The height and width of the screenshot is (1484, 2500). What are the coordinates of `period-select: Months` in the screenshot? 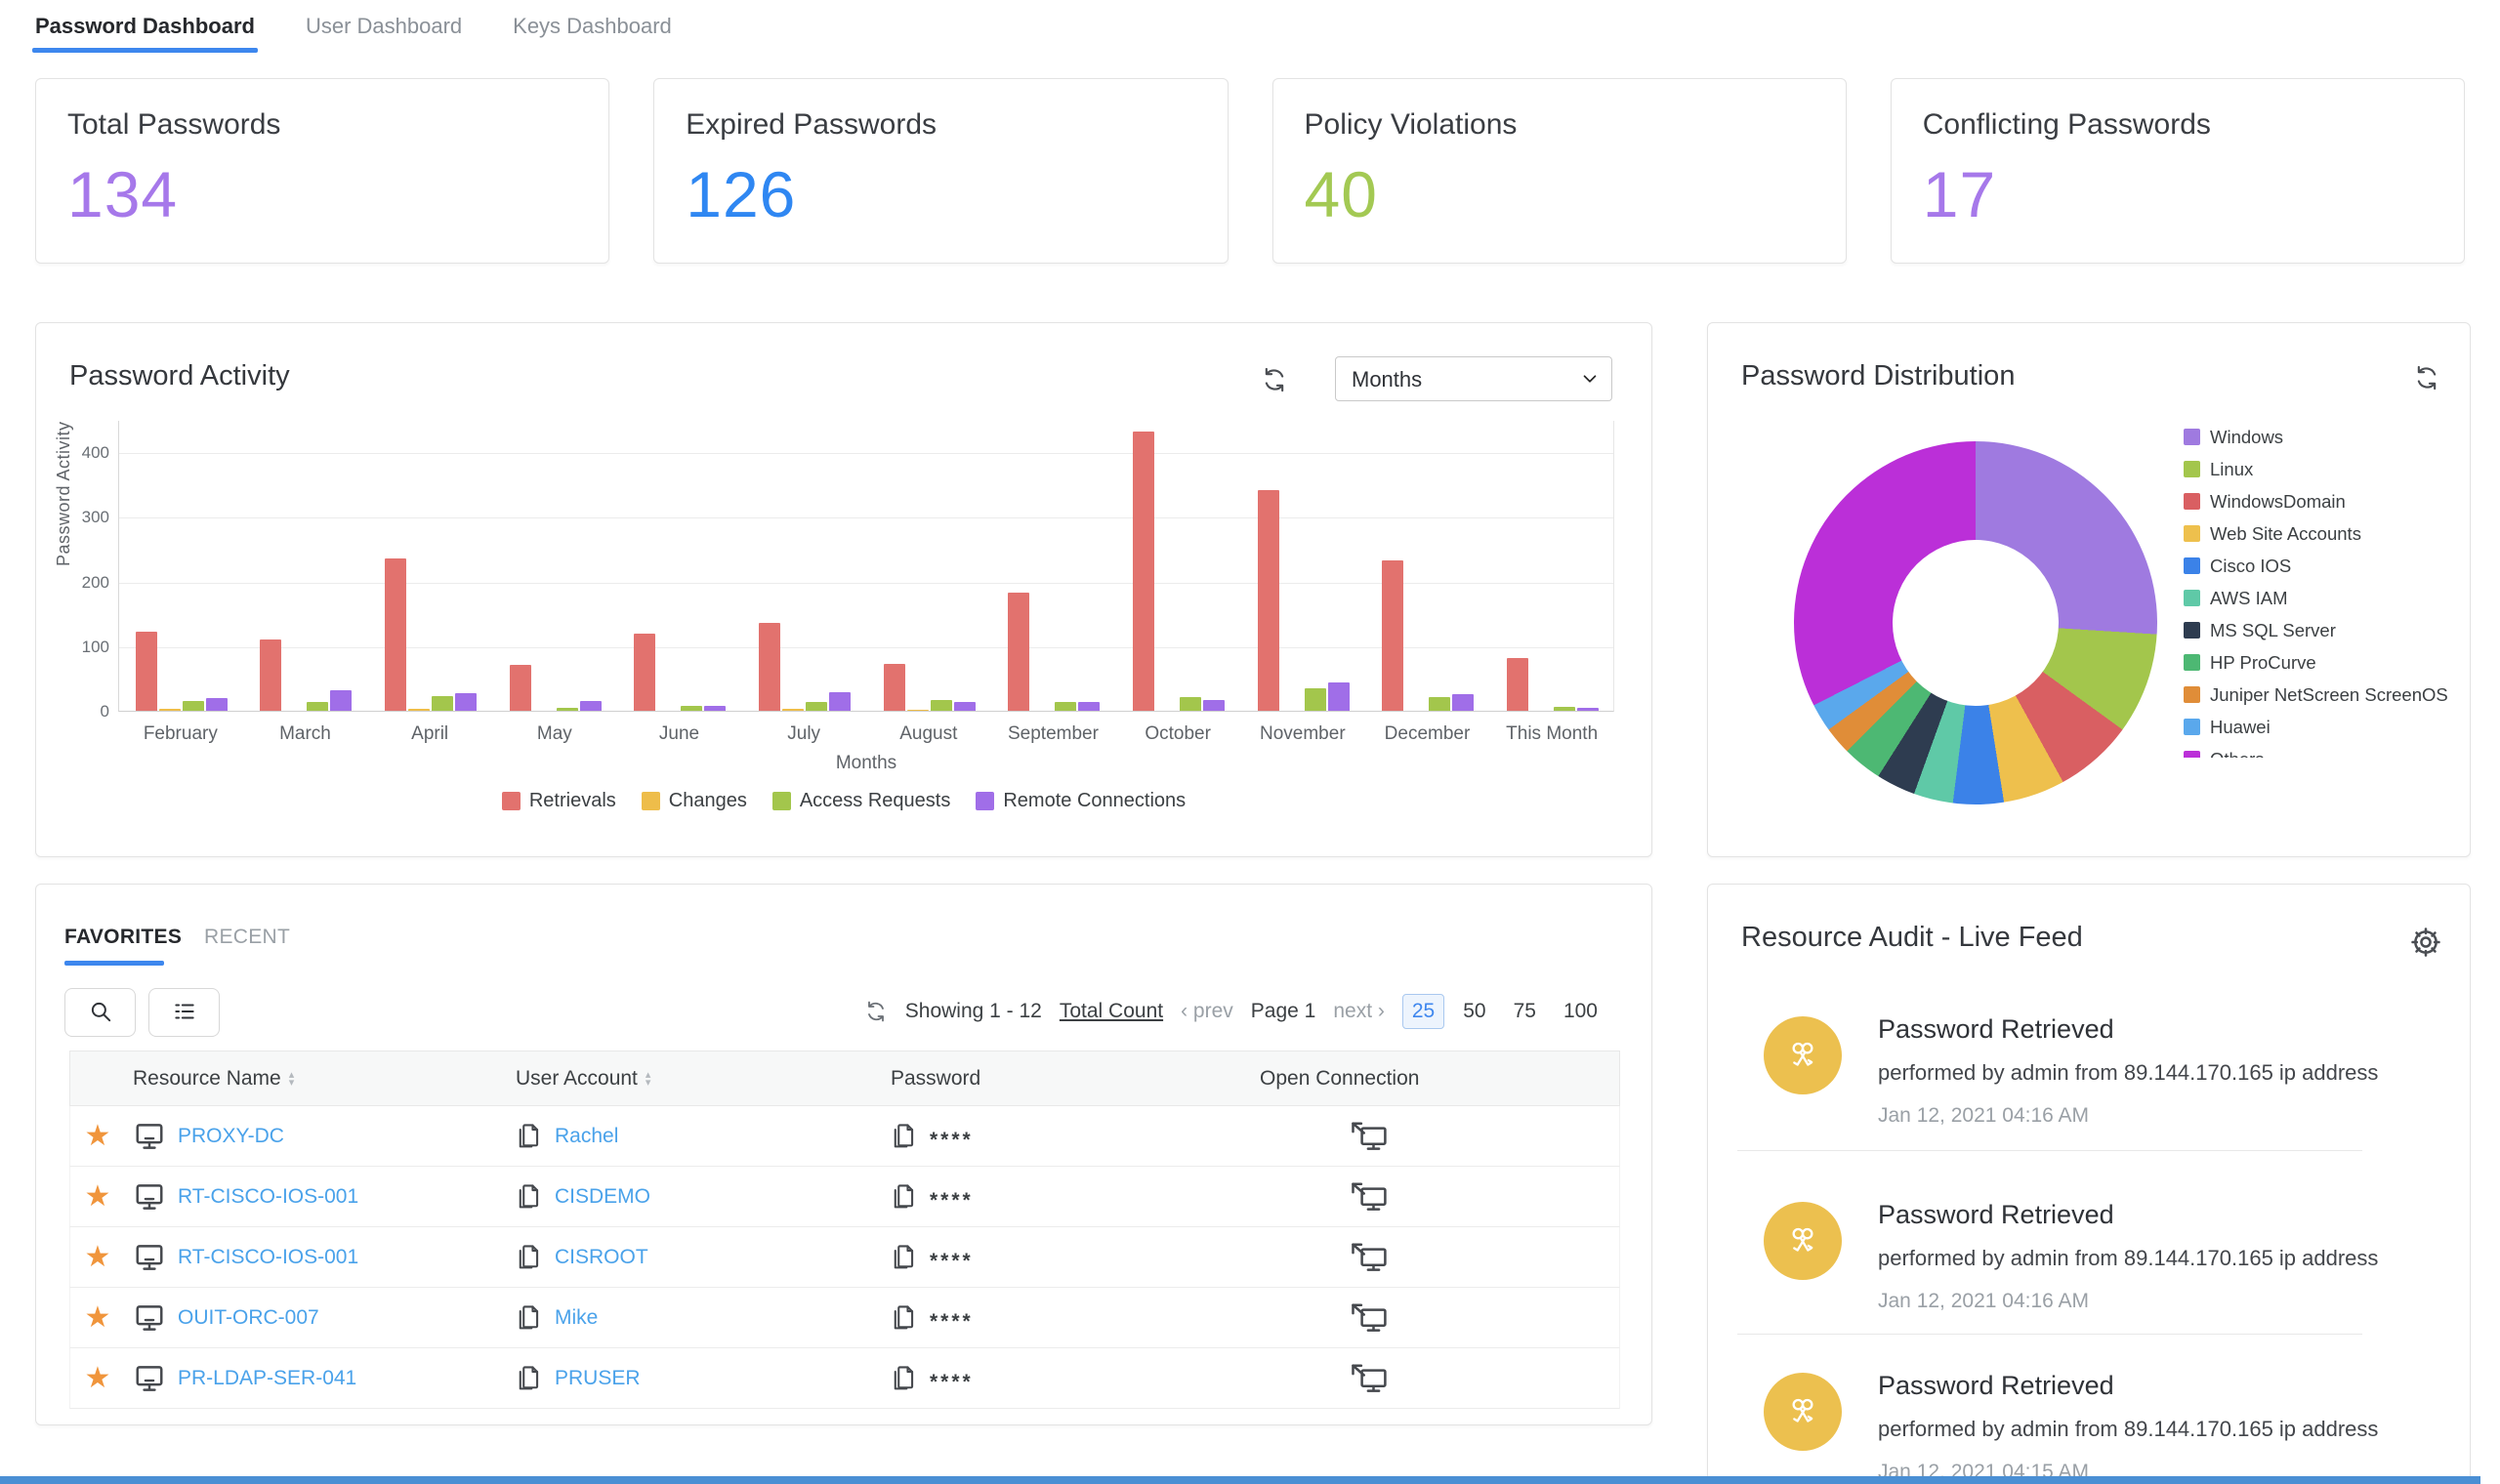 It's located at (1473, 378).